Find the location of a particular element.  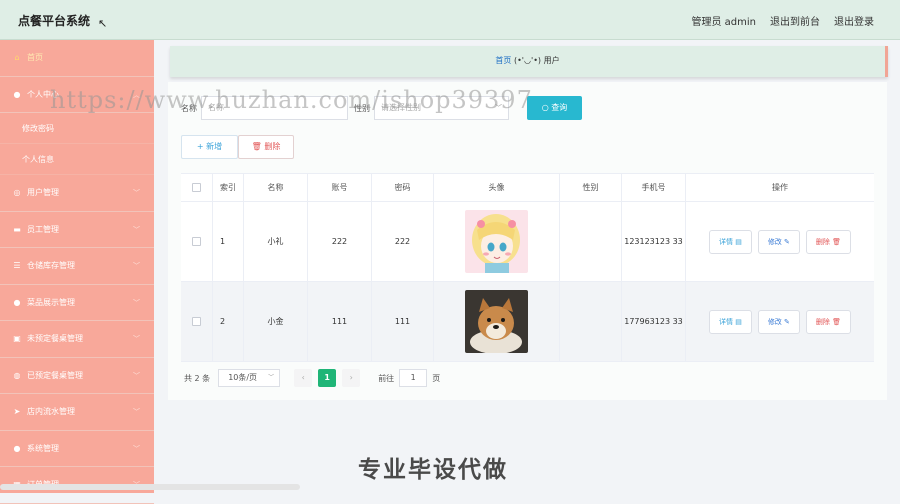

sidebar-item-home: ⌂ 首页 is located at coordinates (77, 58).